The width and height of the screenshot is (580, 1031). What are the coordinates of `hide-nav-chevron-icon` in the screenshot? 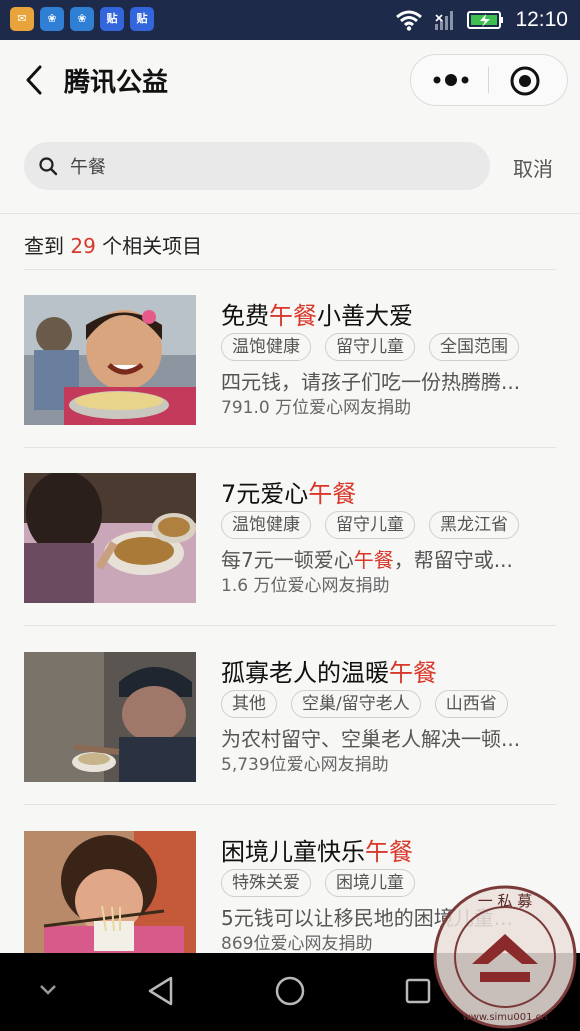 It's located at (48, 990).